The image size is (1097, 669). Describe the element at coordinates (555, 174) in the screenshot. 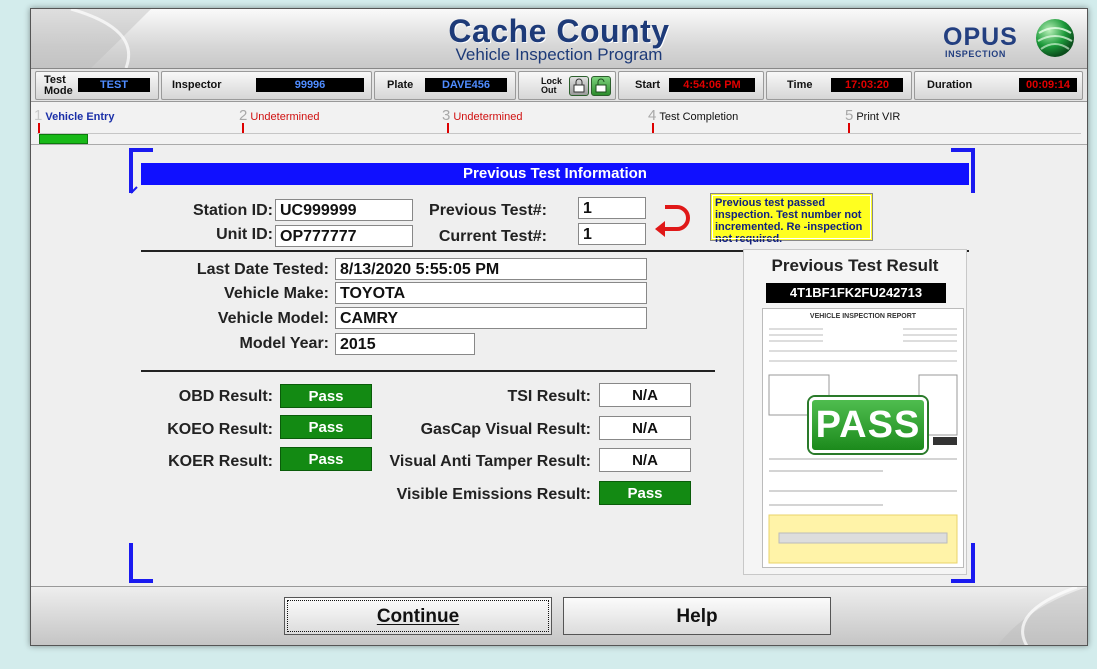

I see `section-title: Previous Test Information` at that location.